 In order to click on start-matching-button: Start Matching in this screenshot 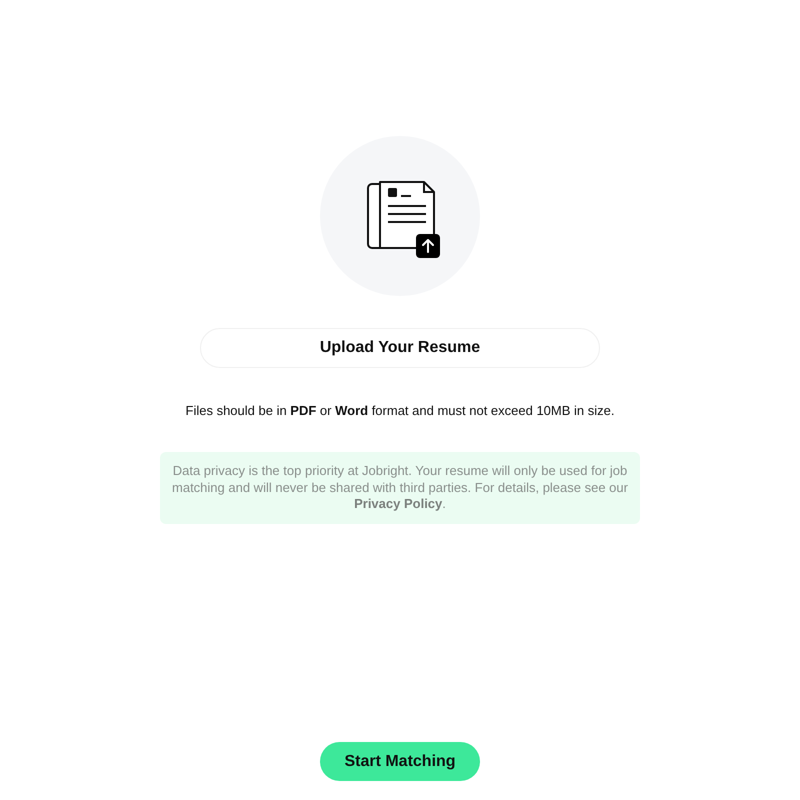, I will do `click(400, 761)`.